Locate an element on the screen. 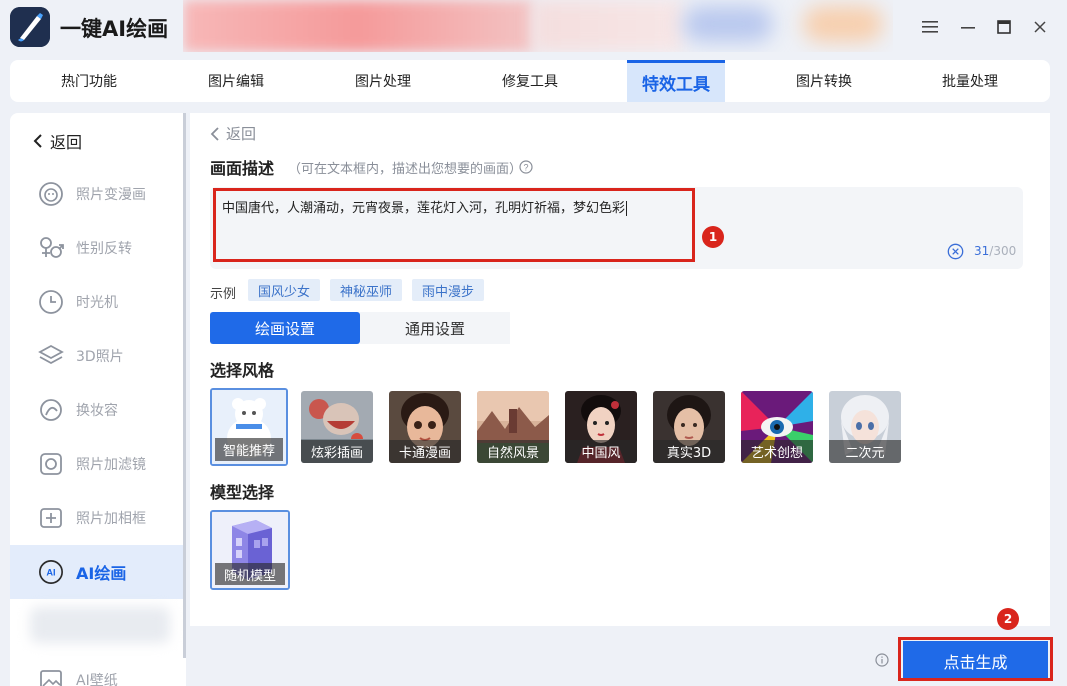 This screenshot has height=686, width=1067. sidebar-item-3d-photo: 3D照片 is located at coordinates (98, 356).